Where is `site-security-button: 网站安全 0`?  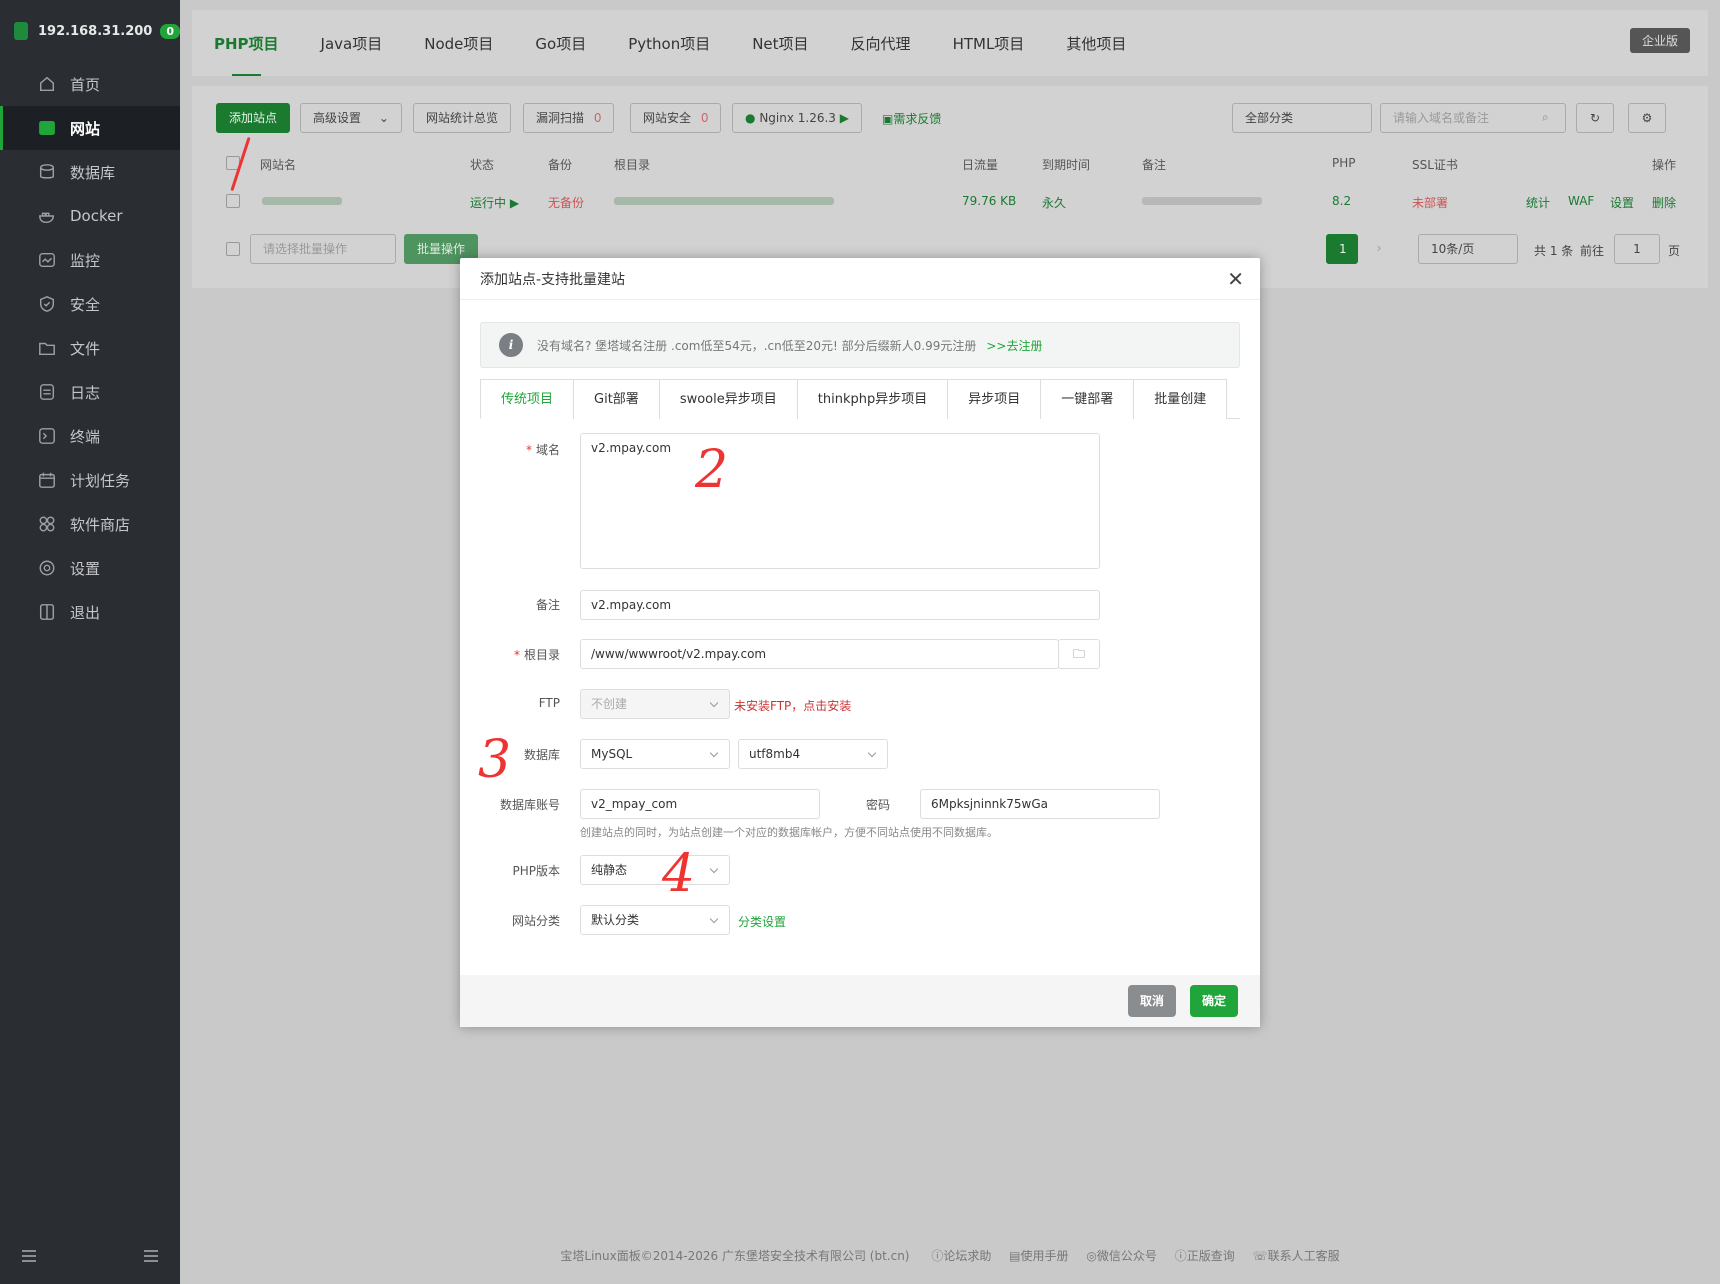 site-security-button: 网站安全 0 is located at coordinates (676, 118).